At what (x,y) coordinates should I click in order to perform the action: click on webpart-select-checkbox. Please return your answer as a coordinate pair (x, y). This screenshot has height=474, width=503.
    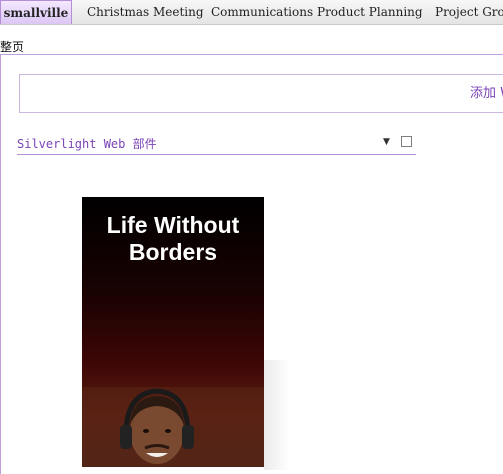
    Looking at the image, I should click on (406, 141).